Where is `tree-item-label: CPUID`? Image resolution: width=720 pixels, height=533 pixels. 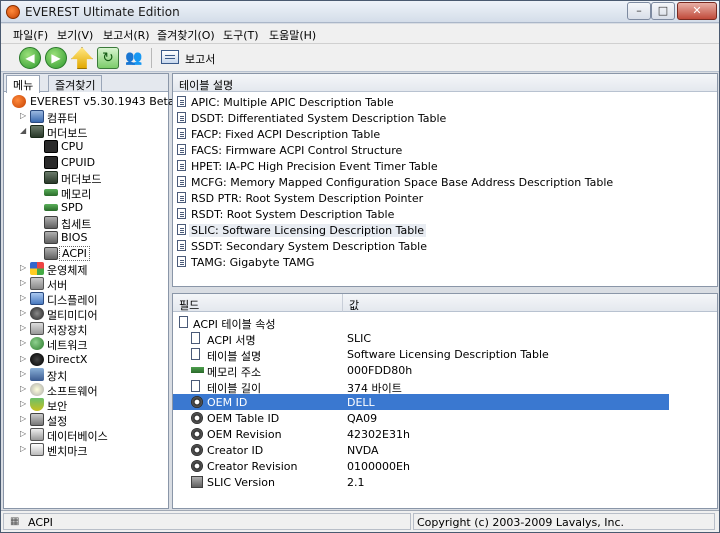
tree-item-label: CPUID is located at coordinates (78, 162).